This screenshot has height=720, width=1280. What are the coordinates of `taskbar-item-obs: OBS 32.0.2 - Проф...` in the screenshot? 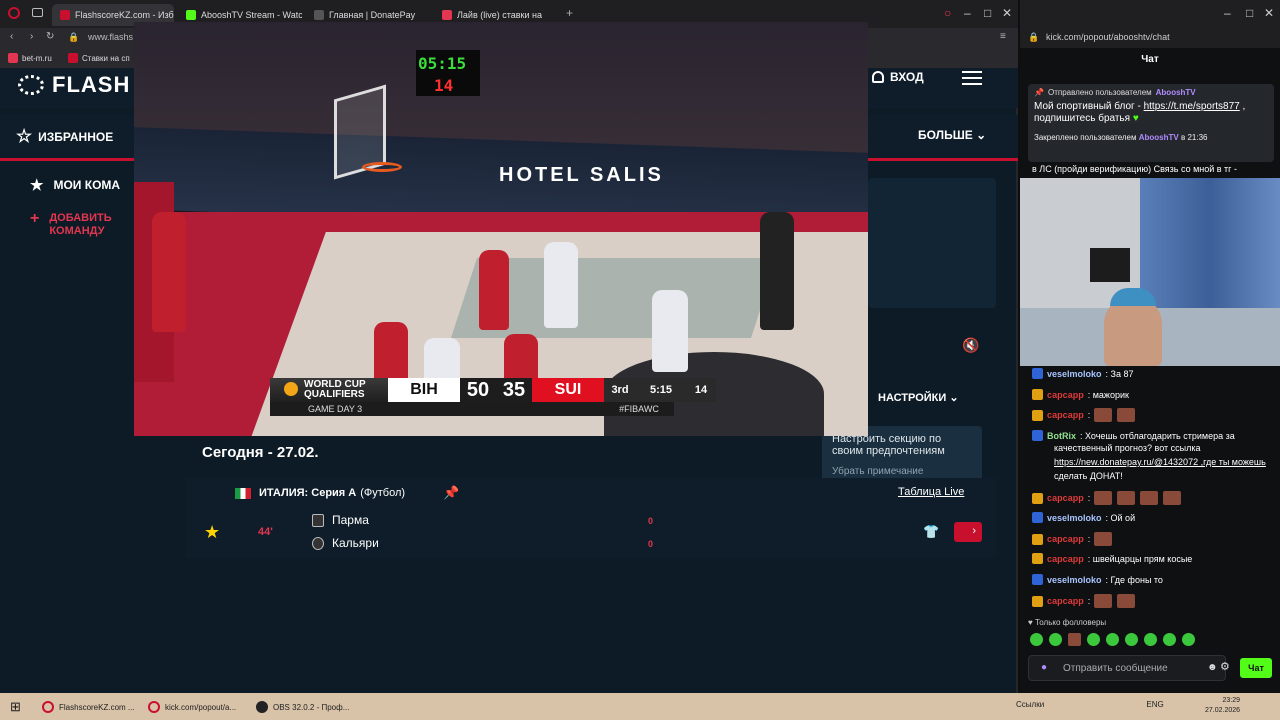 It's located at (302, 707).